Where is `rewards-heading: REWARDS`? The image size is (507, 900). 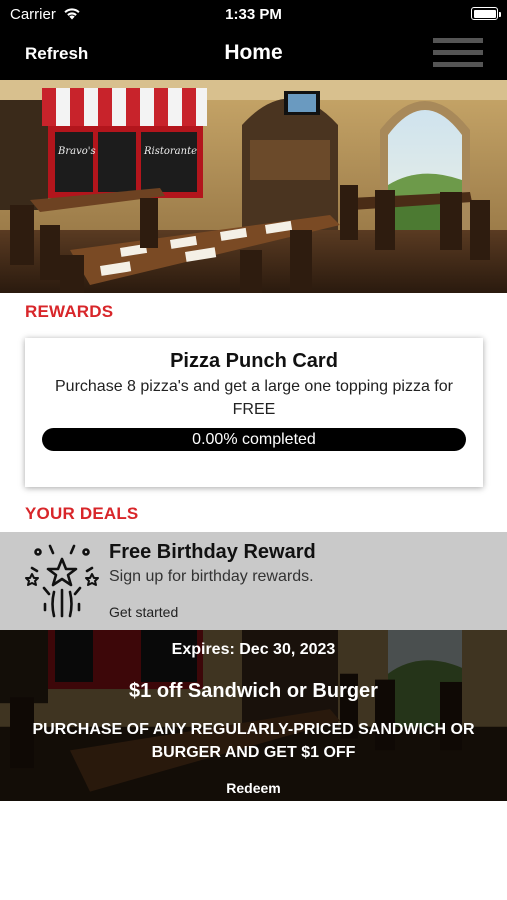 rewards-heading: REWARDS is located at coordinates (69, 311).